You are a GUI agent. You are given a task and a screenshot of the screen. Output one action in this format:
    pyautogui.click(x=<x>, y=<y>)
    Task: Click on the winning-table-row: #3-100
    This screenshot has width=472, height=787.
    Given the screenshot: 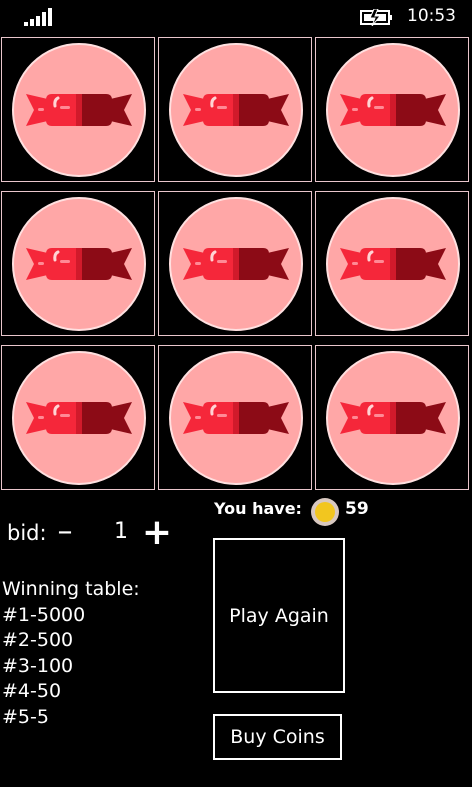 What is the action you would take?
    pyautogui.click(x=38, y=665)
    